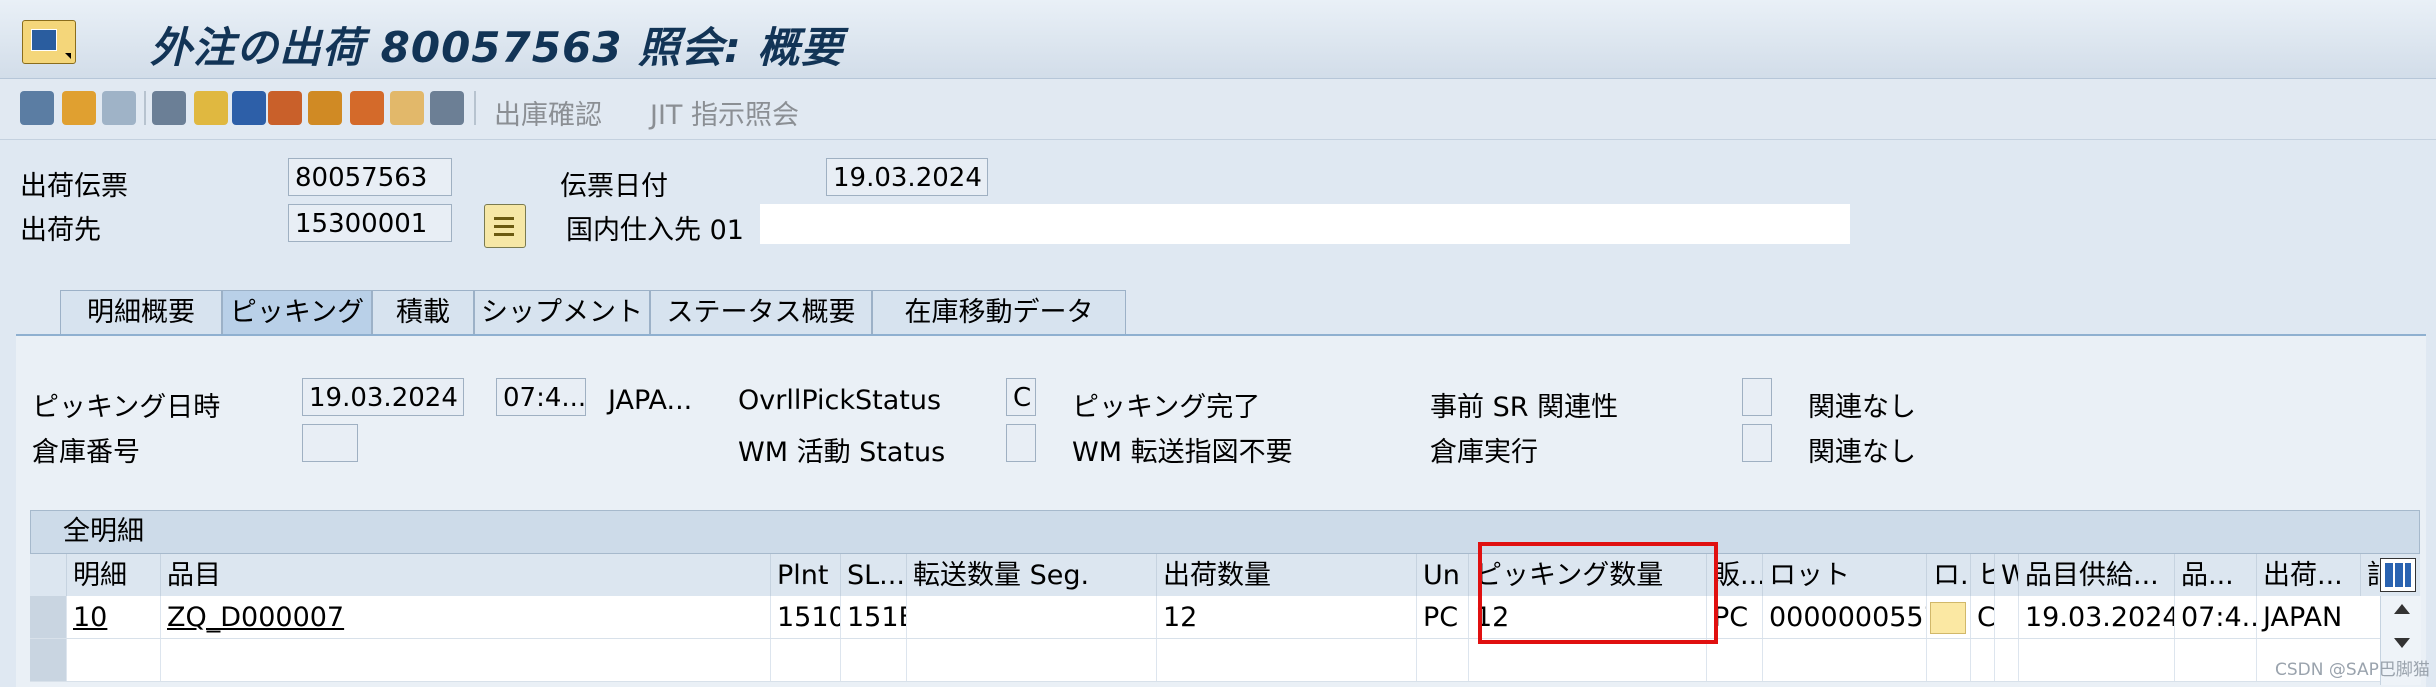 The height and width of the screenshot is (687, 2436). I want to click on column-header: W, so click(2006, 575).